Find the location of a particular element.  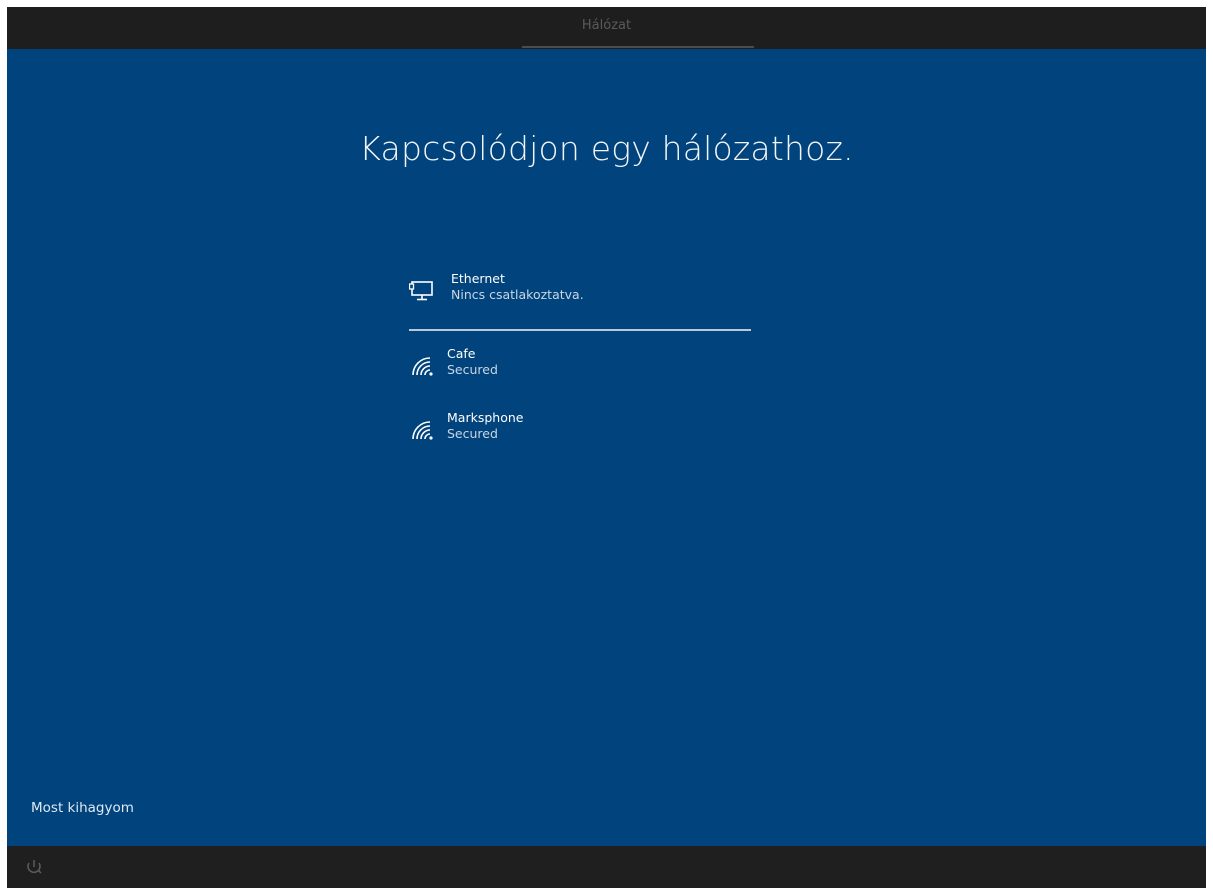

page-title: Kapcsolódjon egy hálózathoz. is located at coordinates (606, 148).